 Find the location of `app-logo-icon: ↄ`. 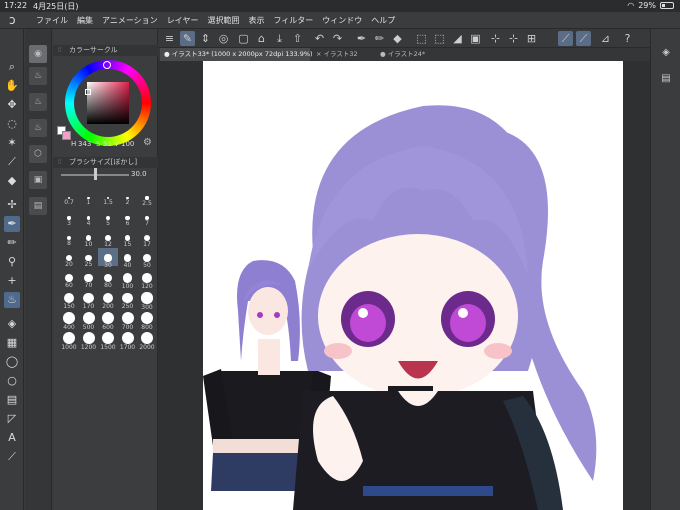

app-logo-icon: ↄ is located at coordinates (12, 20).